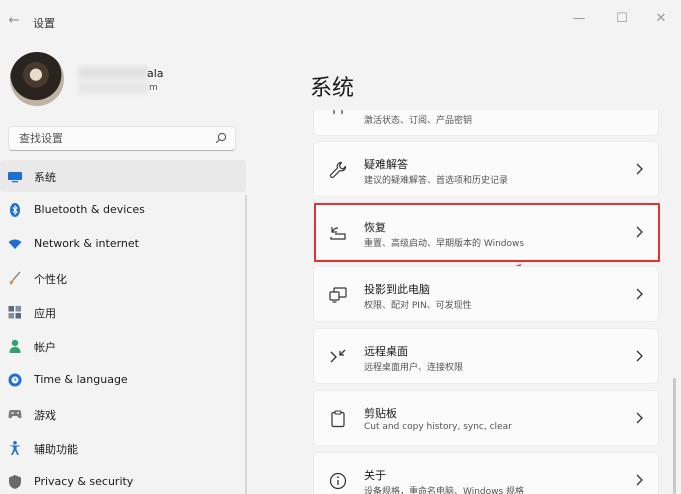 The height and width of the screenshot is (494, 681). I want to click on activation-key-icon, so click(338, 112).